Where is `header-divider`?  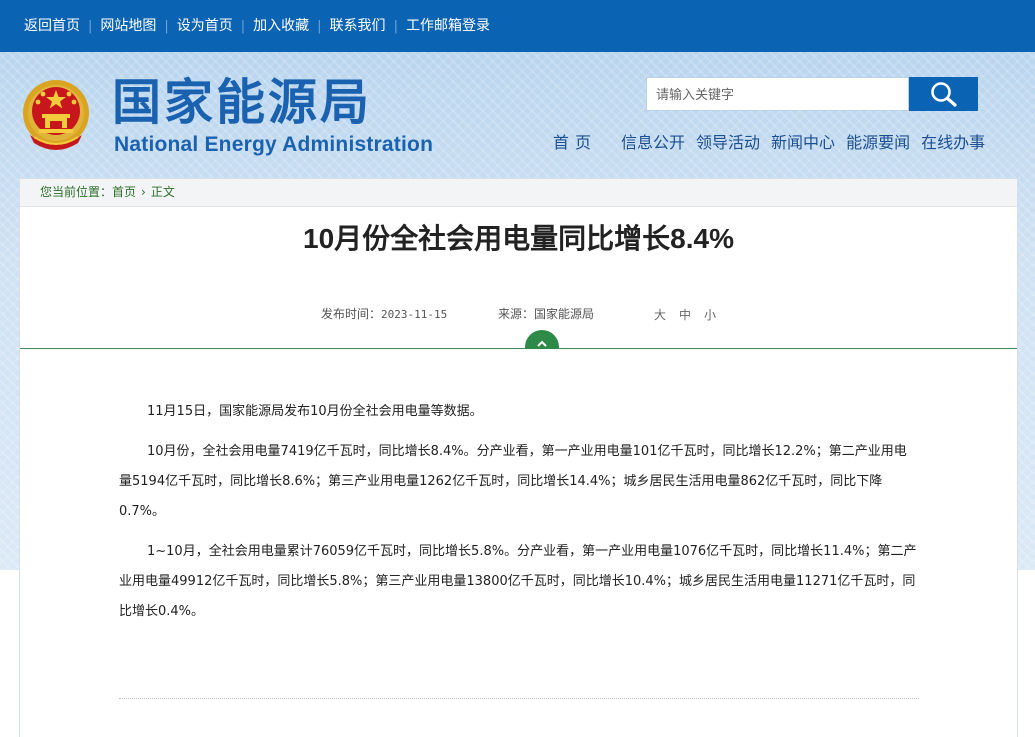 header-divider is located at coordinates (518, 348).